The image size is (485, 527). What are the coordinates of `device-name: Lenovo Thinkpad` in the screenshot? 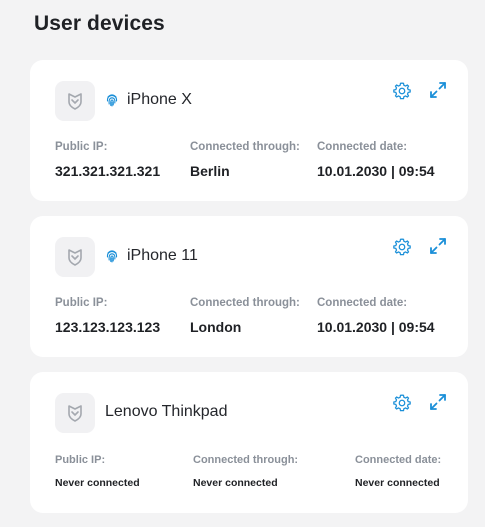 It's located at (166, 411).